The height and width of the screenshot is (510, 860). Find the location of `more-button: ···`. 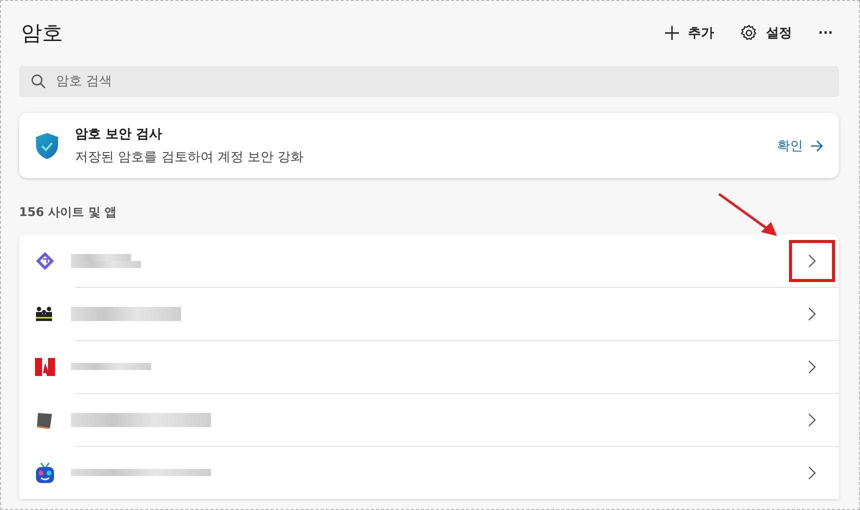

more-button: ··· is located at coordinates (825, 33).